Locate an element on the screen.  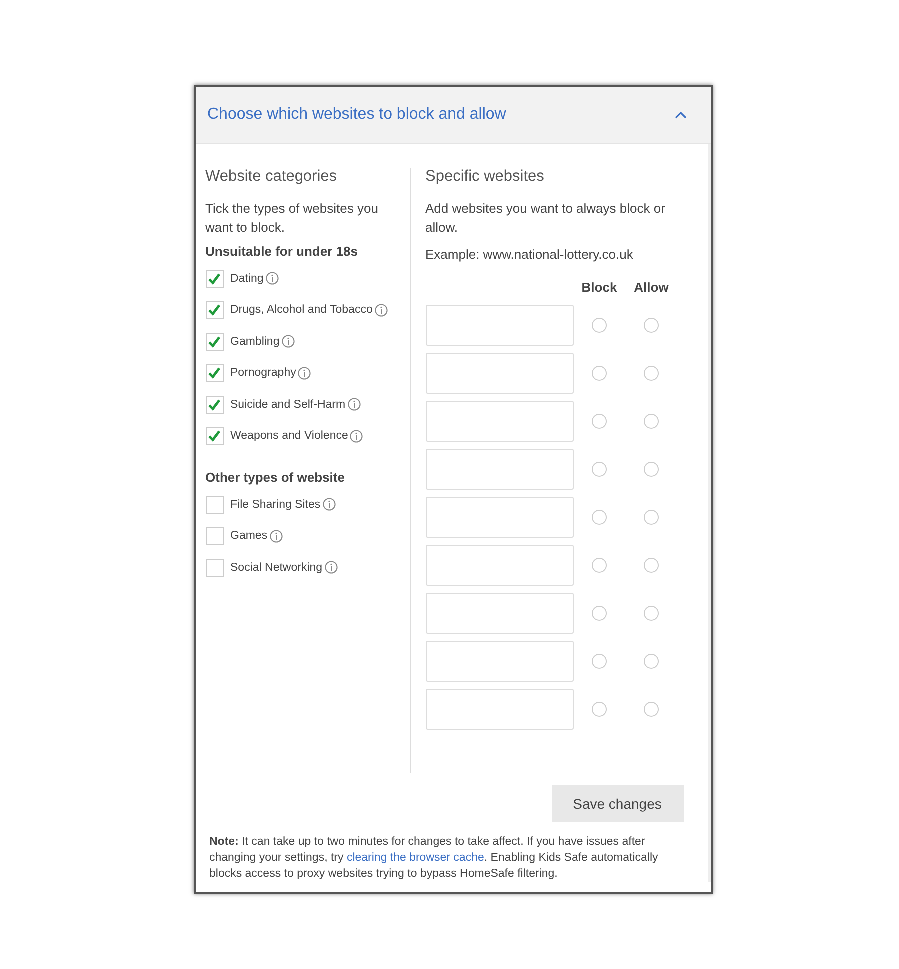
section-heading: Specific websites is located at coordinates (486, 177).